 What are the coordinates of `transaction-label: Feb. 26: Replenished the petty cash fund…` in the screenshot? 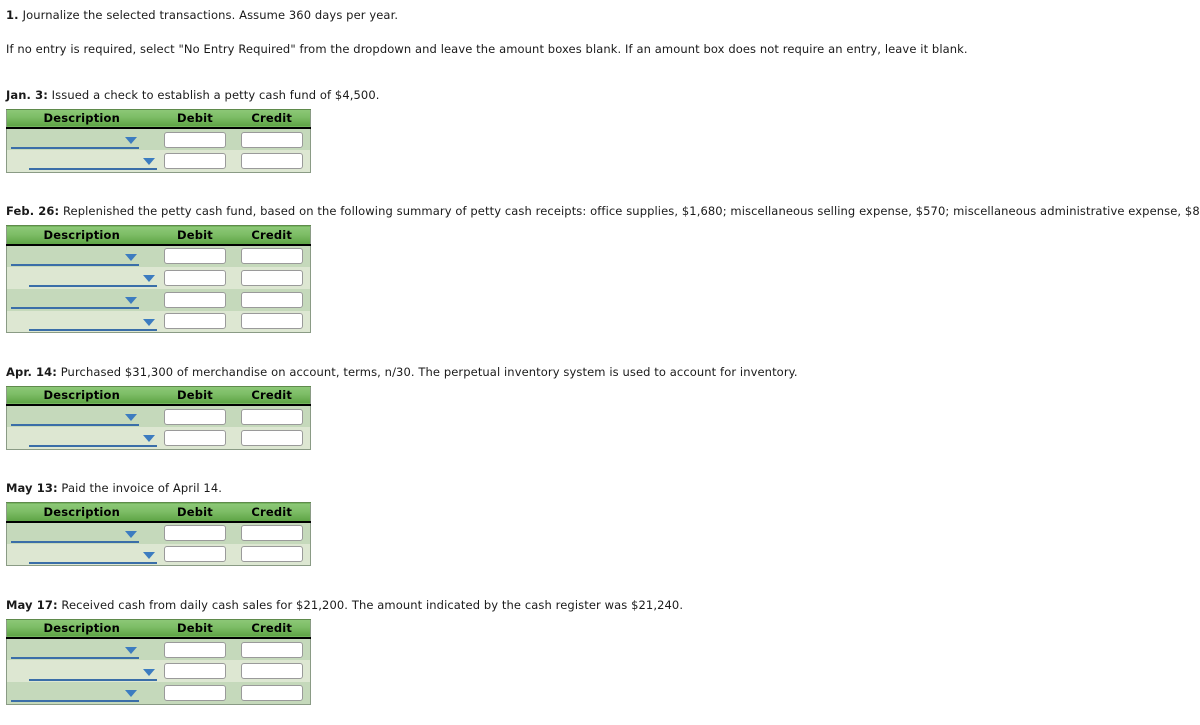 It's located at (603, 211).